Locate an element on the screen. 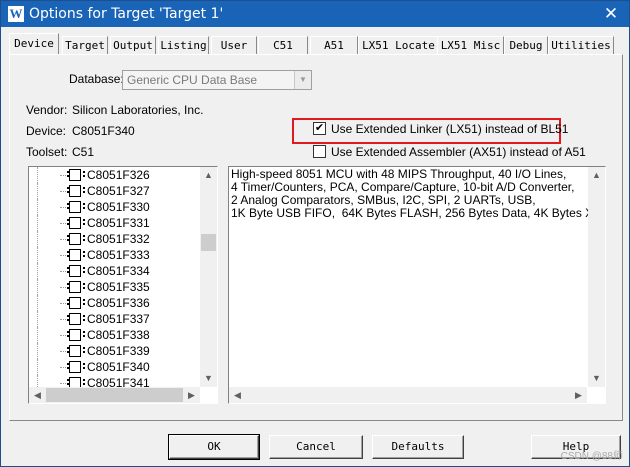 Image resolution: width=630 pixels, height=467 pixels. tree-horizontal-scrollbar: ◀ ▶ is located at coordinates (114, 395).